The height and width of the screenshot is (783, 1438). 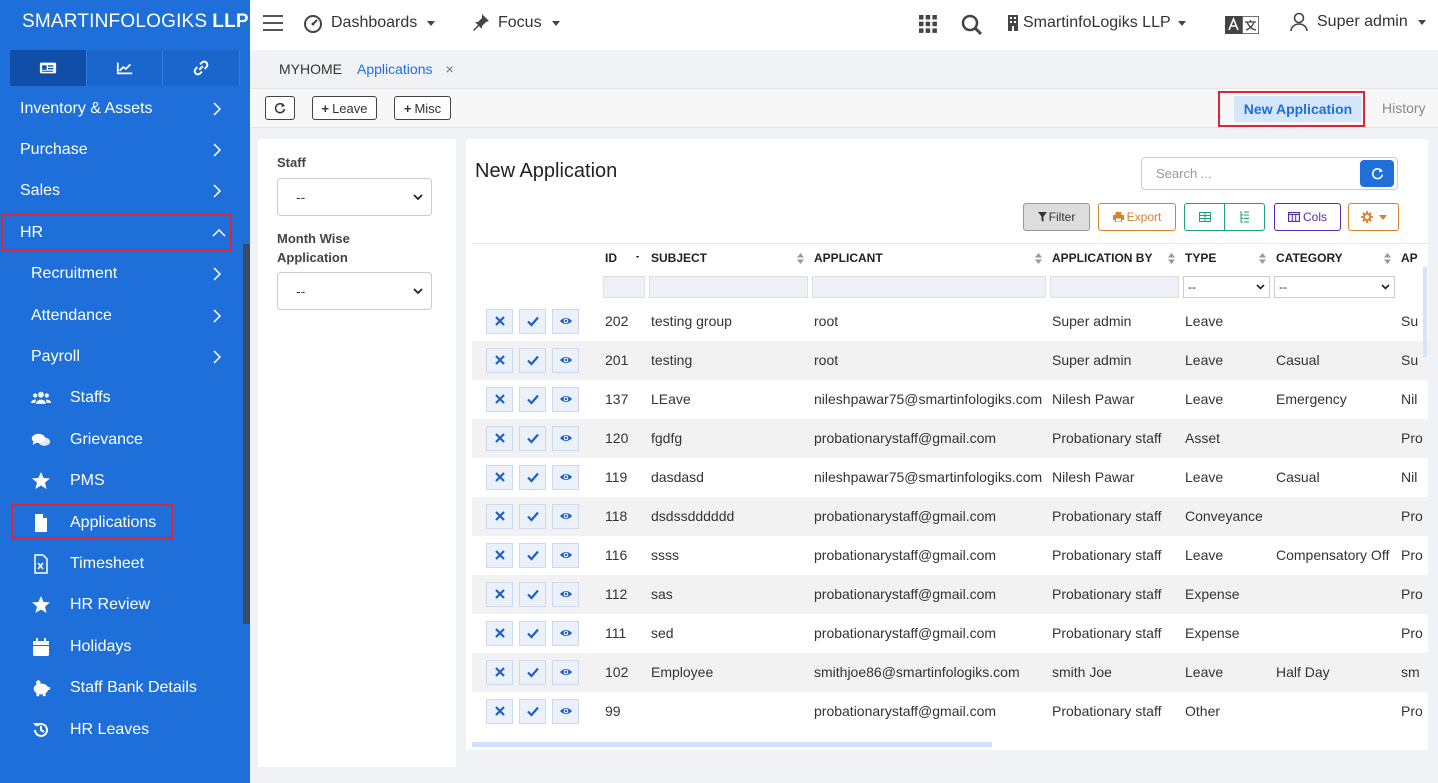 What do you see at coordinates (354, 197) in the screenshot?
I see `staff-filter-select: --` at bounding box center [354, 197].